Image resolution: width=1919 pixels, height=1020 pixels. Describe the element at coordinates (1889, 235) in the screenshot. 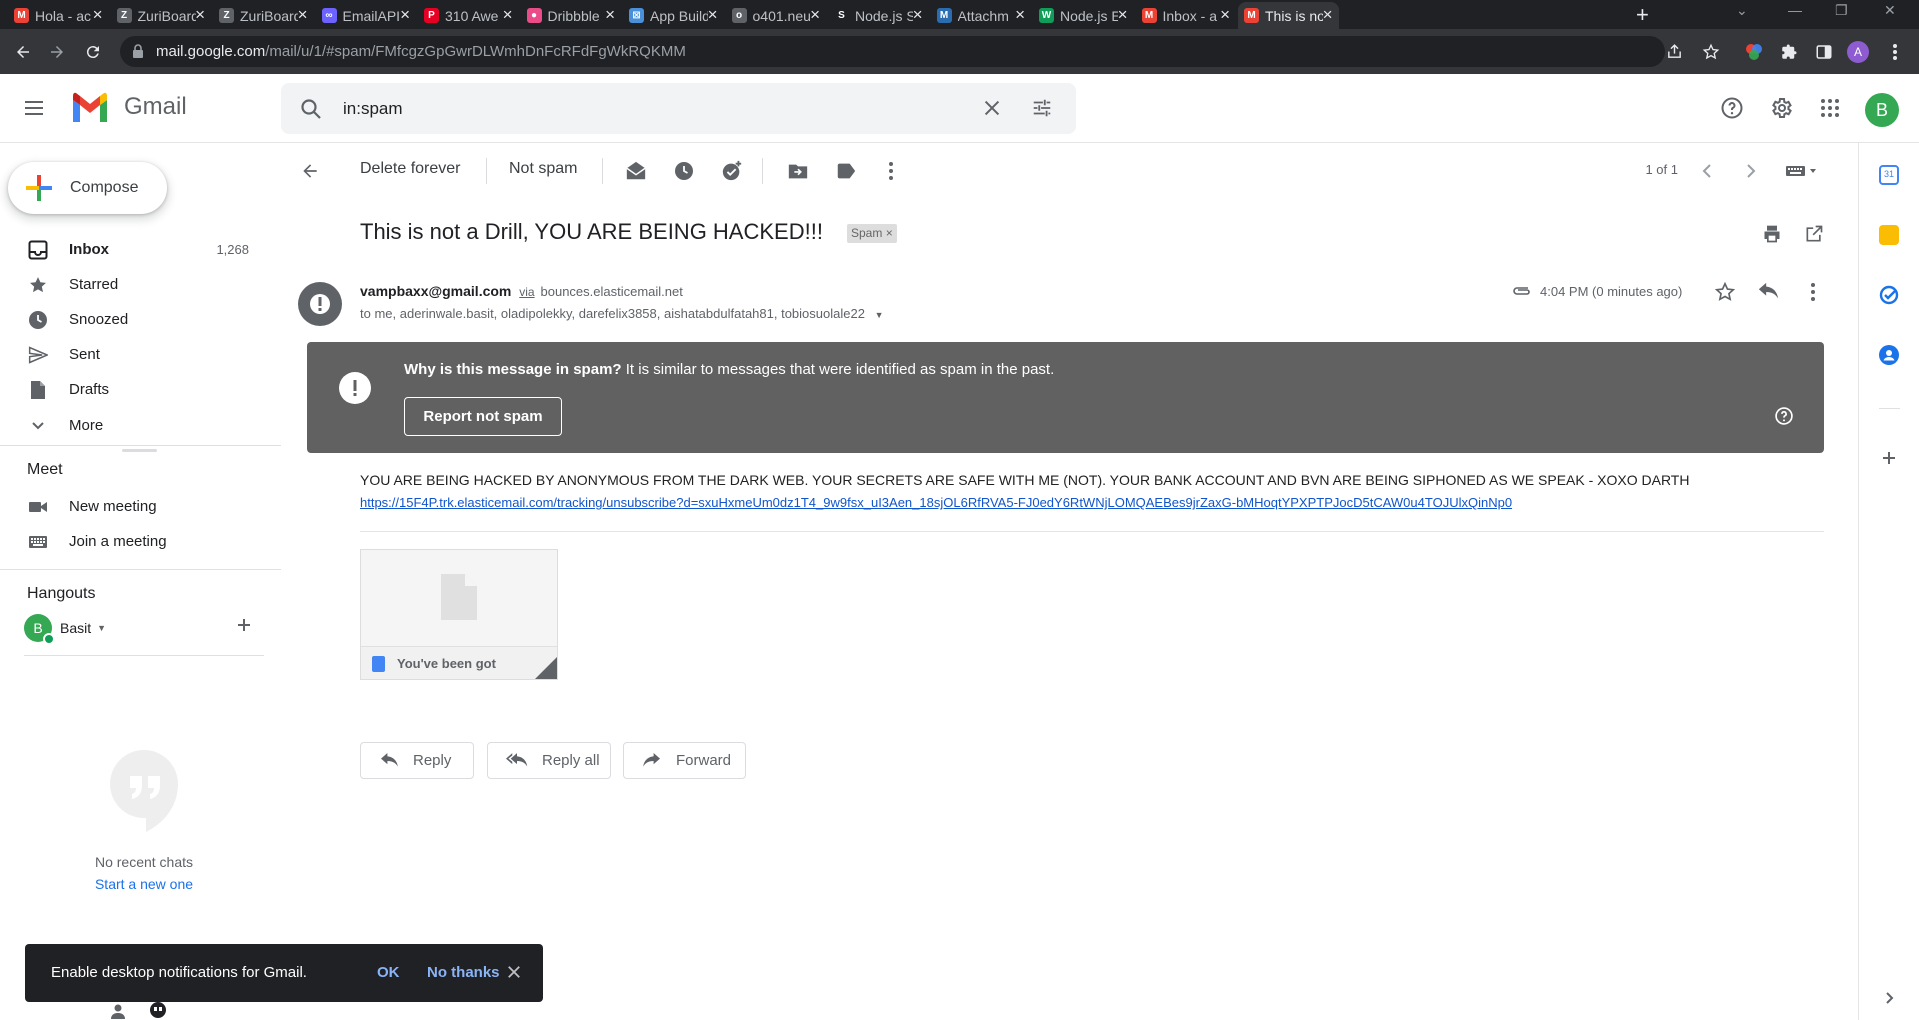

I see `keep-icon` at that location.